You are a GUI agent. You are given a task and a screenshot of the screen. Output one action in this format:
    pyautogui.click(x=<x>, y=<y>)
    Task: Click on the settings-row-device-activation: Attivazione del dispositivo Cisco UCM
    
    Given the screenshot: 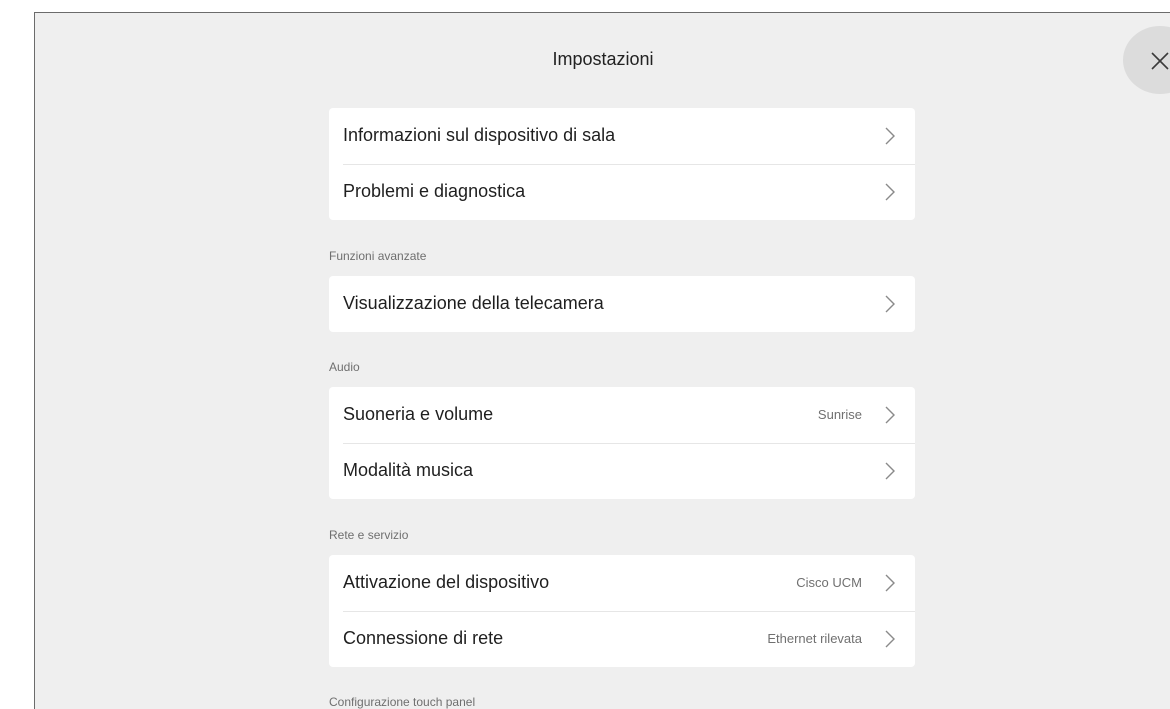 What is the action you would take?
    pyautogui.click(x=622, y=583)
    